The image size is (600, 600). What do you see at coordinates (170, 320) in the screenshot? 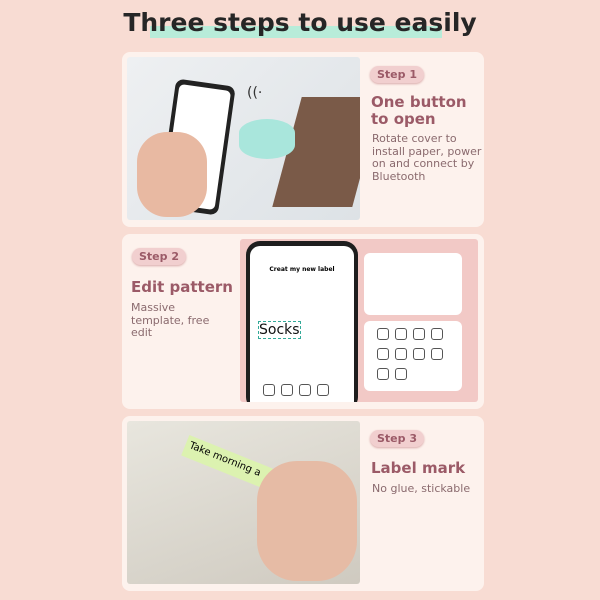
I see `step-description: Massive template, free edit` at bounding box center [170, 320].